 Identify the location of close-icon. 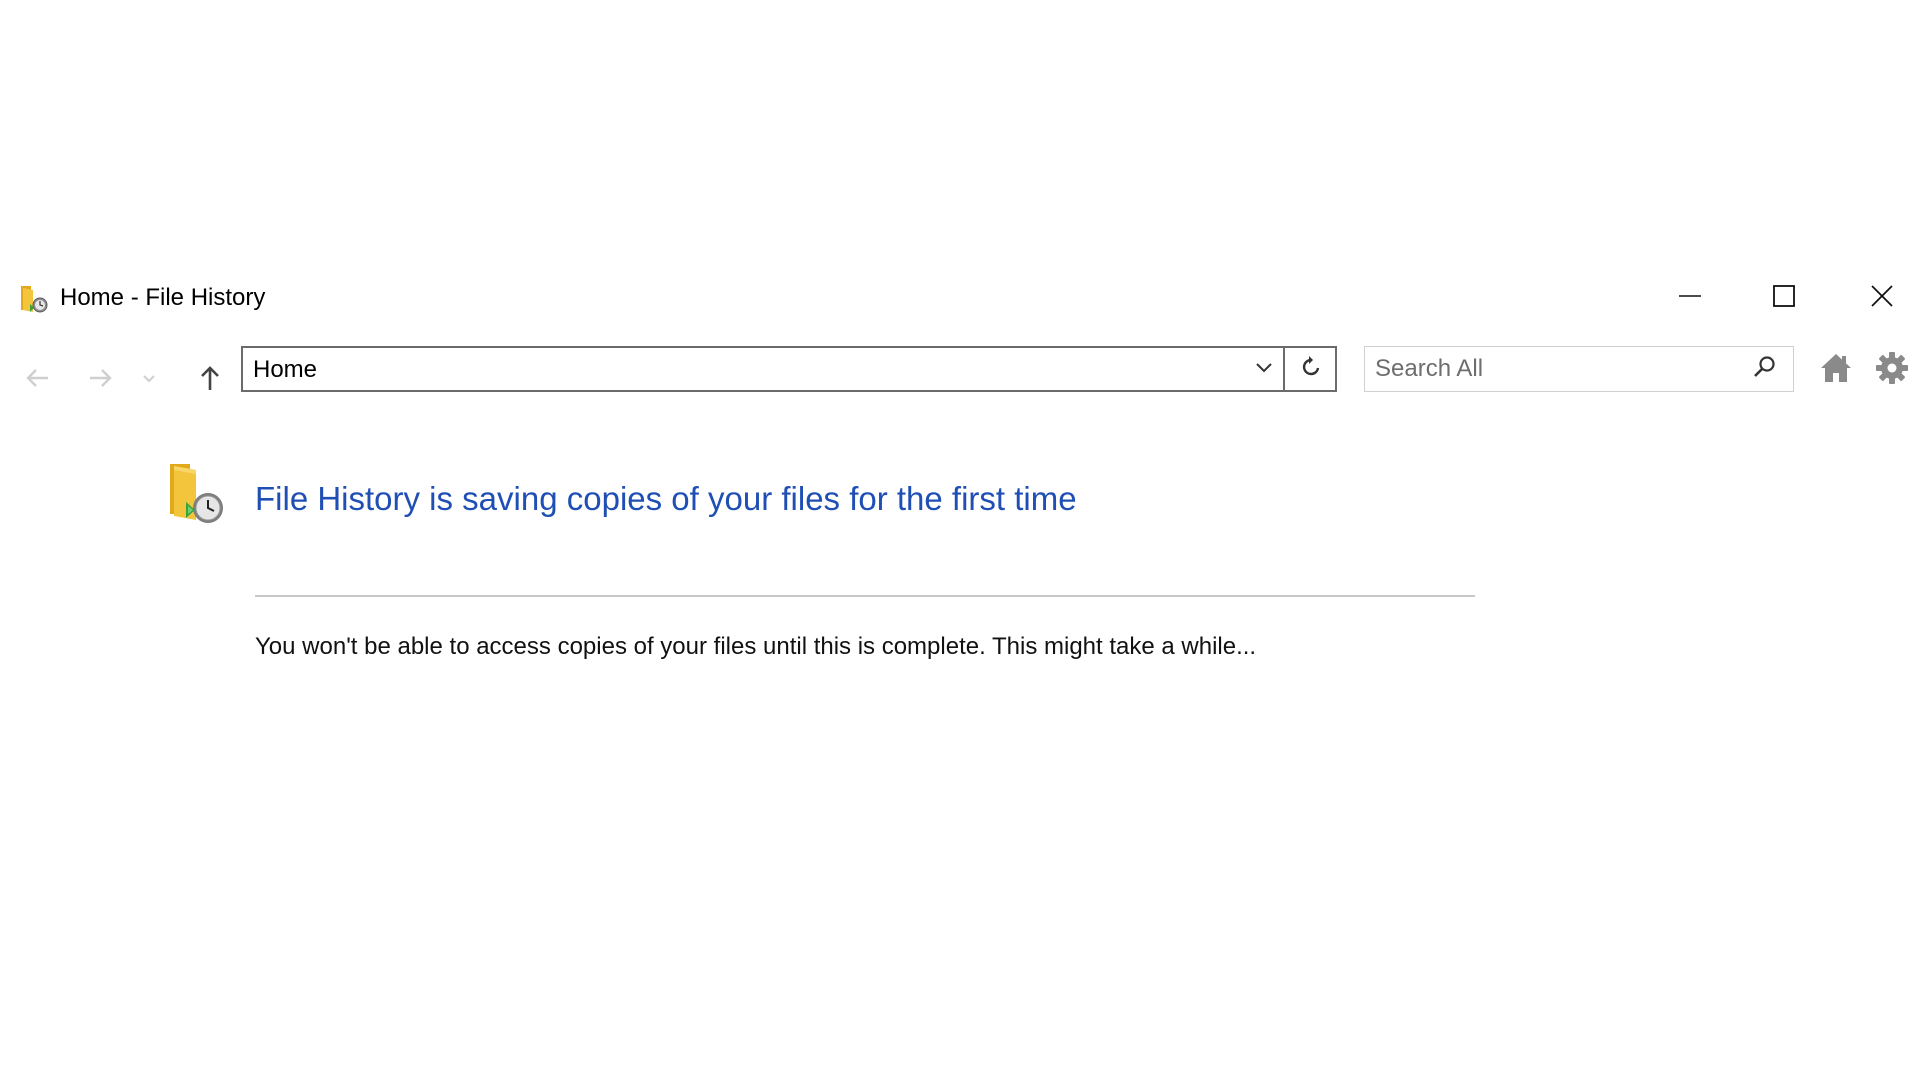
(1882, 298).